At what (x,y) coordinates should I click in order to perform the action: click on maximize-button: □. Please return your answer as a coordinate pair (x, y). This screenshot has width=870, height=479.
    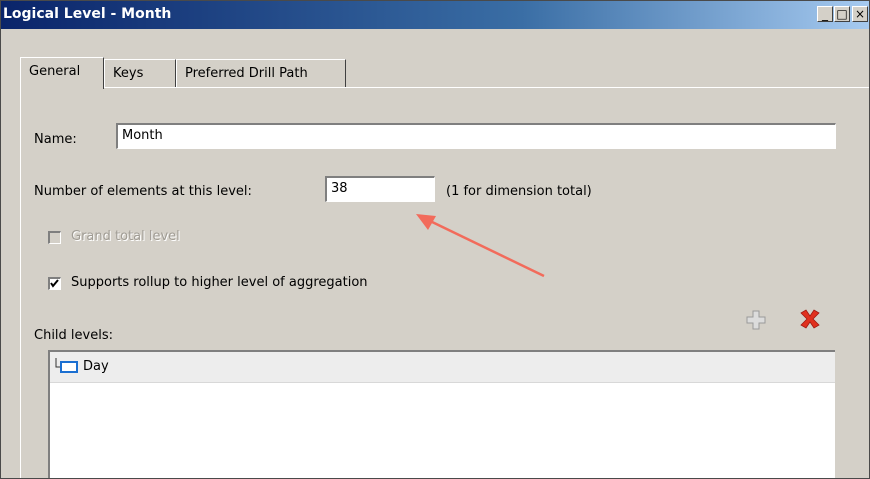
    Looking at the image, I should click on (842, 14).